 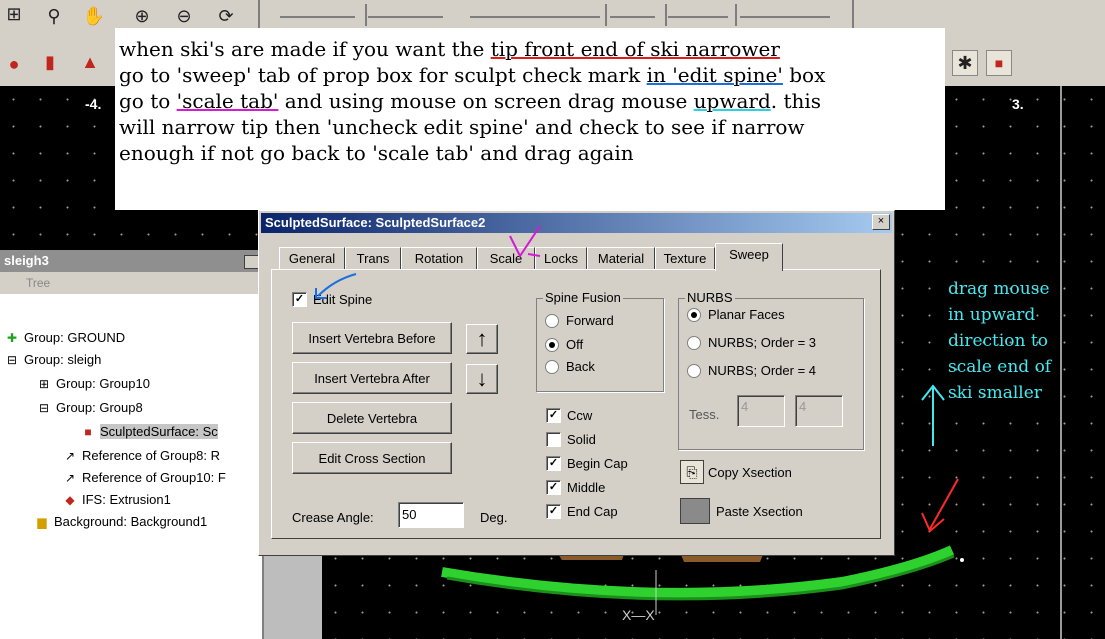 I want to click on expand-icon: ⊞, so click(x=44, y=383).